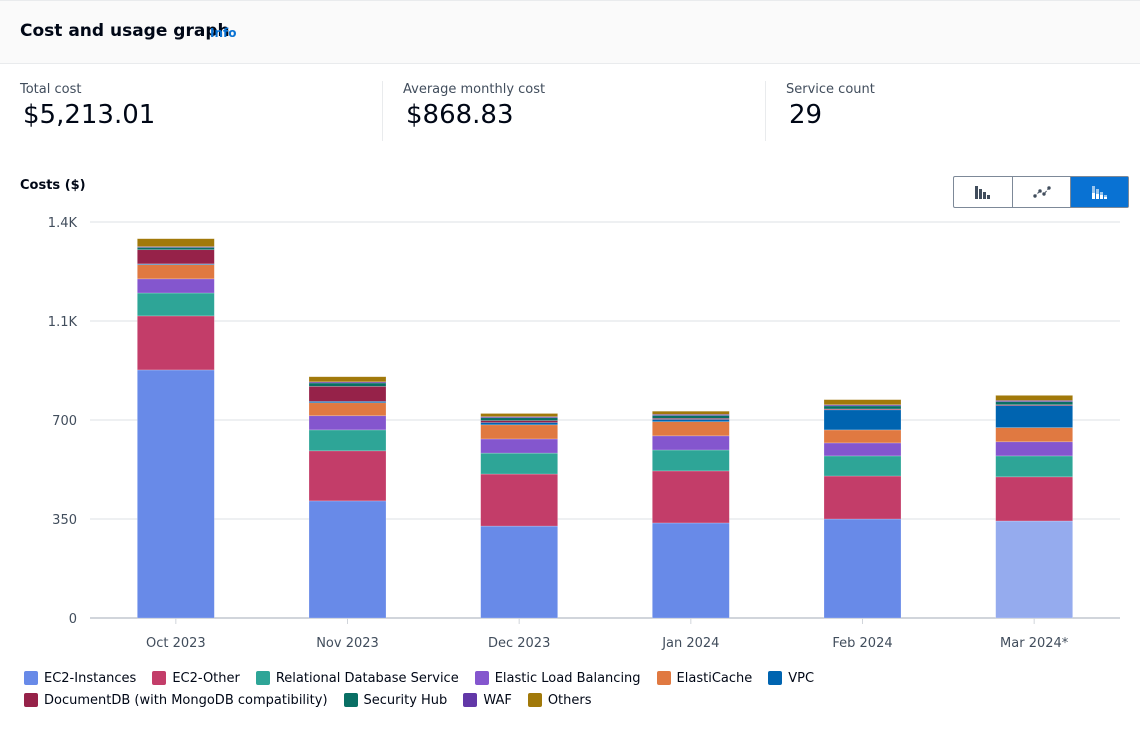 The height and width of the screenshot is (731, 1140). What do you see at coordinates (347, 643) in the screenshot?
I see `x-tick-label: Nov 2023` at bounding box center [347, 643].